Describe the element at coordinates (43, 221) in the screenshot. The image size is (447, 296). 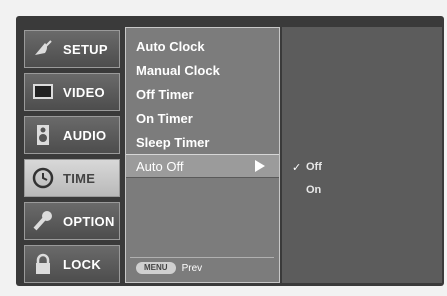
I see `wrench-icon` at that location.